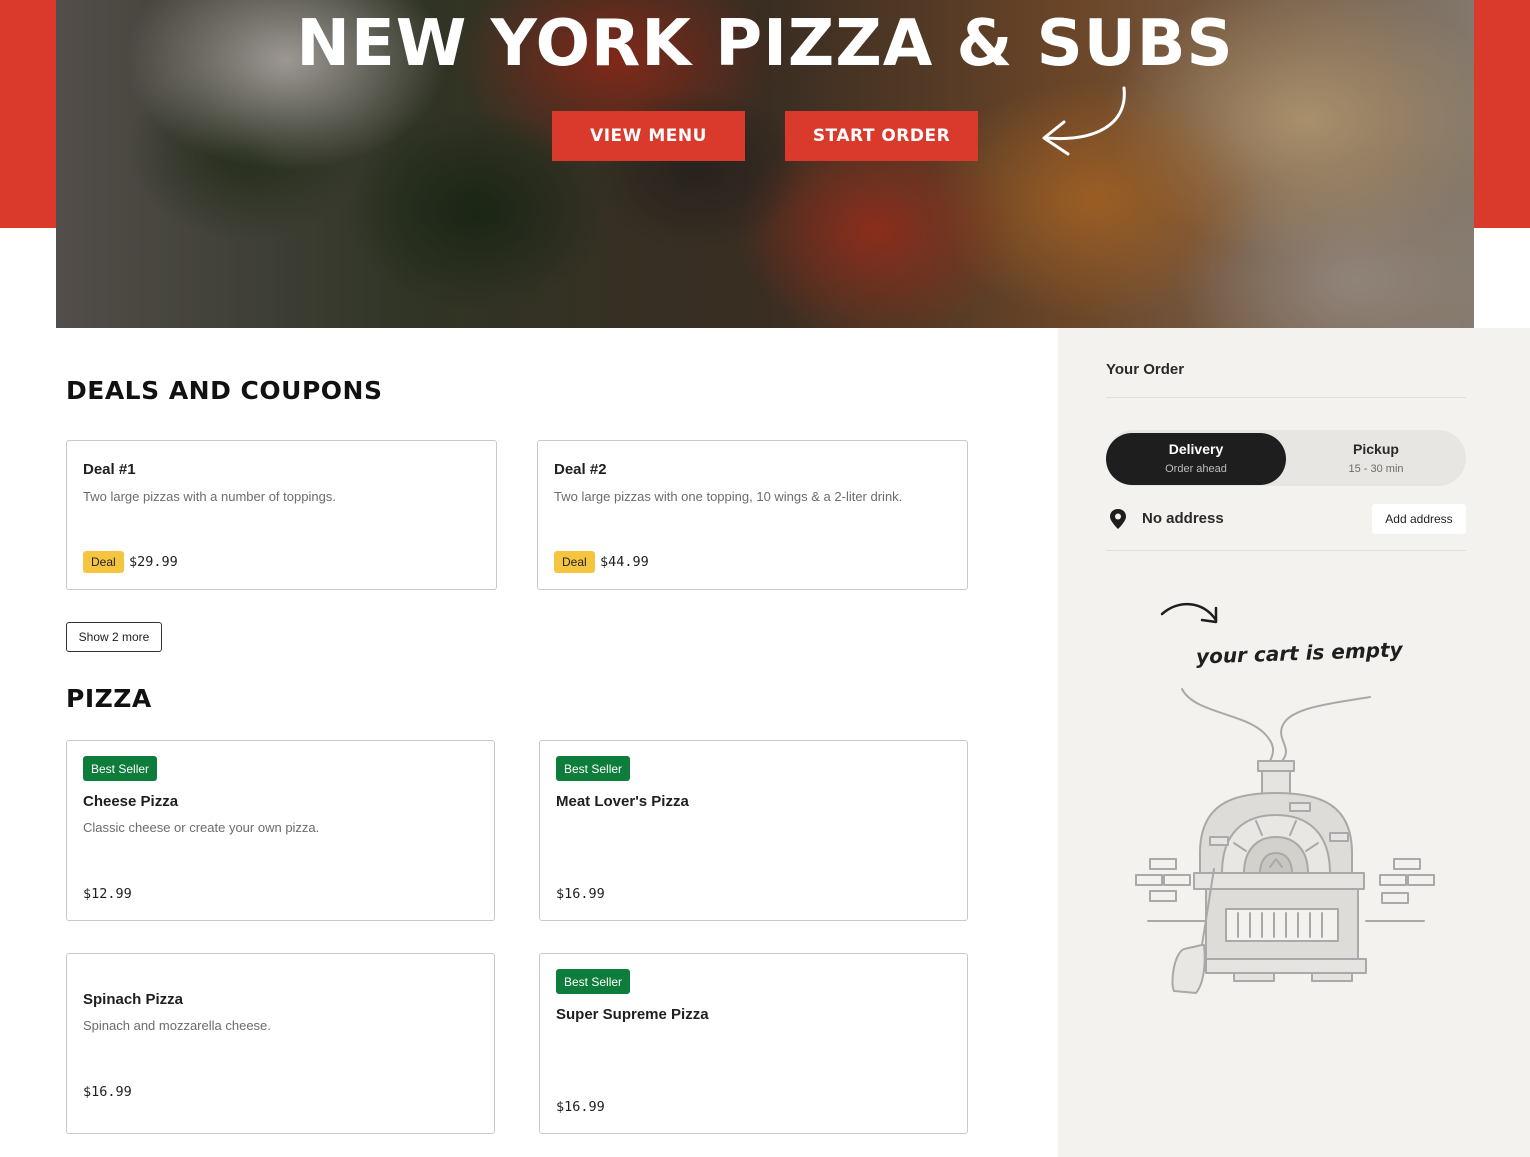  What do you see at coordinates (1376, 459) in the screenshot?
I see `pickup-option: Pickup 15 - 30 min` at bounding box center [1376, 459].